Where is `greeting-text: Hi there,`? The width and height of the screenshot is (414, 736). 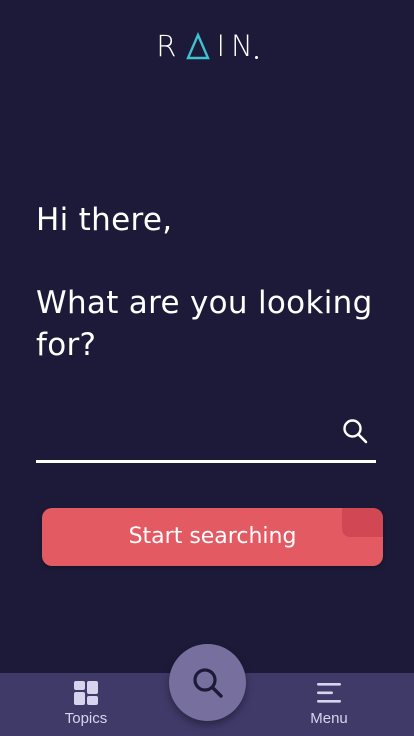
greeting-text: Hi there, is located at coordinates (104, 220).